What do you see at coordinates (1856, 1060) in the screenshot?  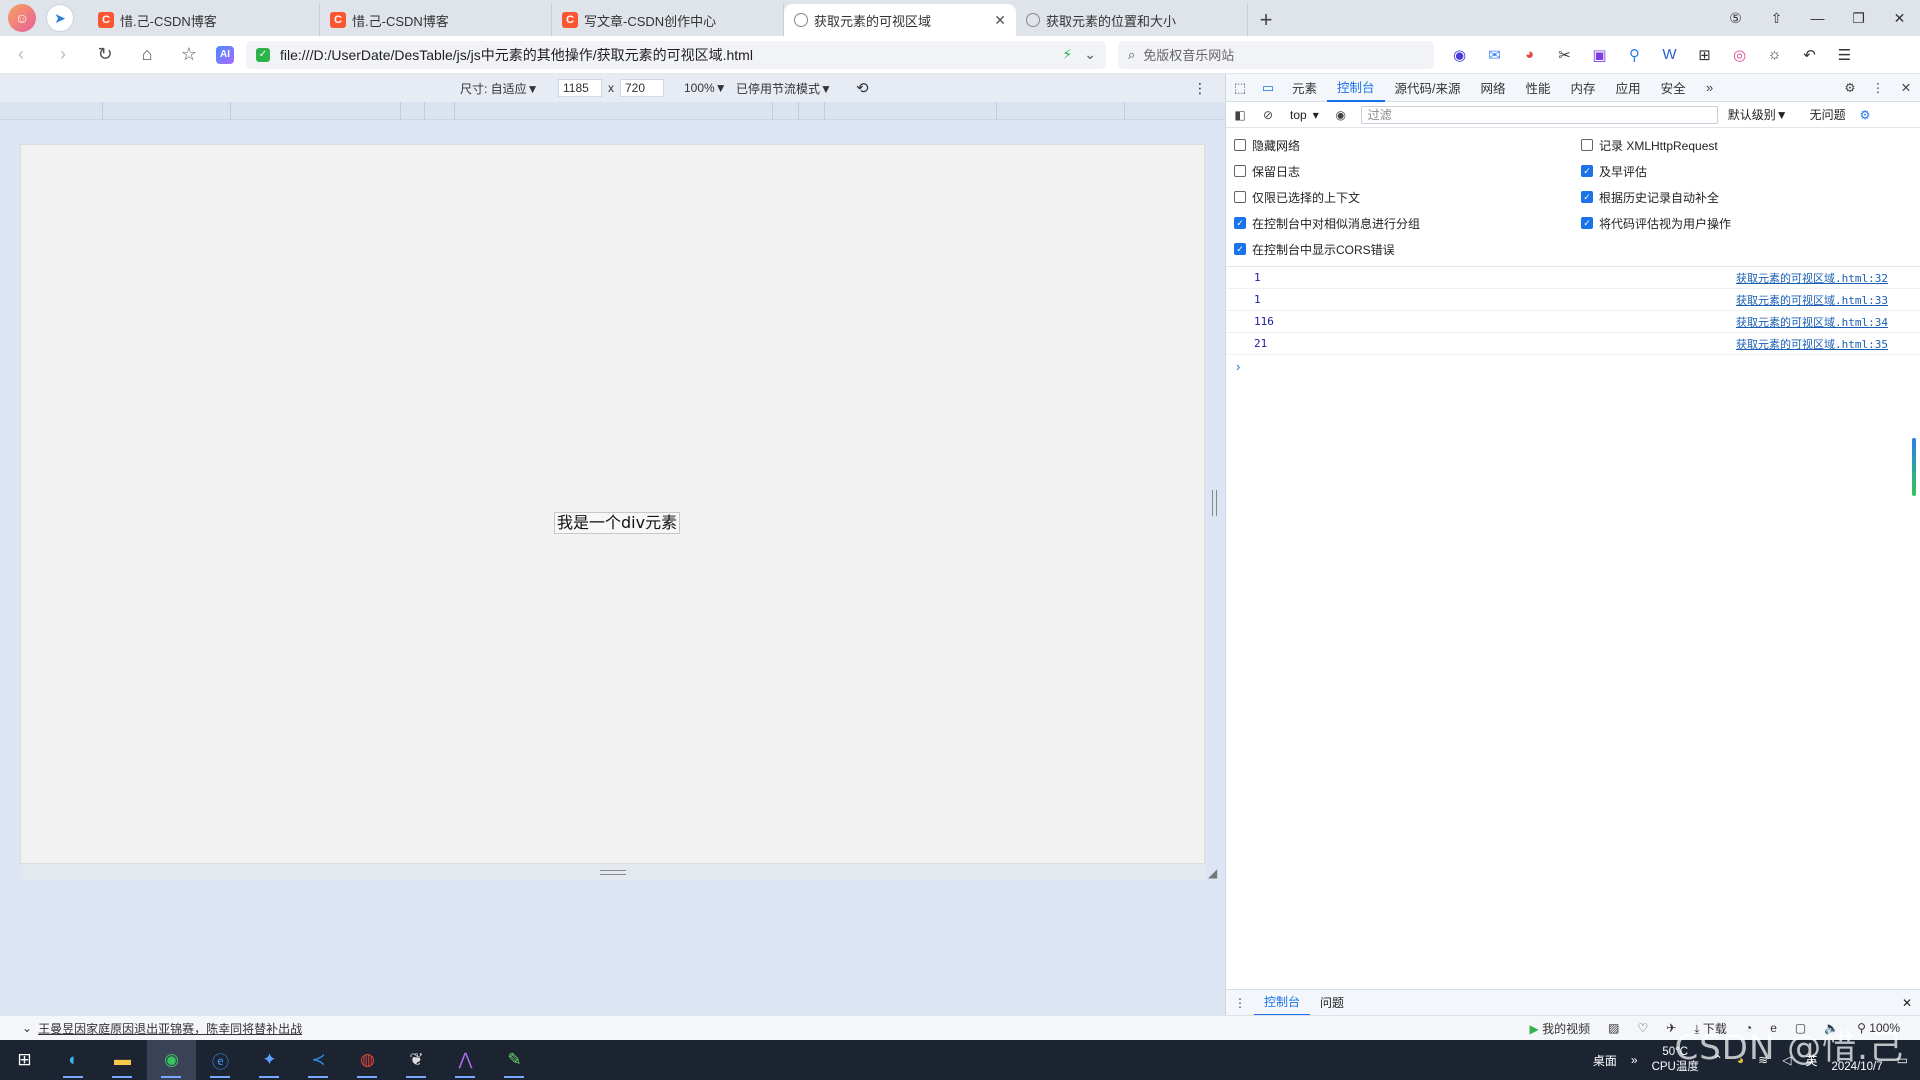 I see `clock: 2024/10/7` at bounding box center [1856, 1060].